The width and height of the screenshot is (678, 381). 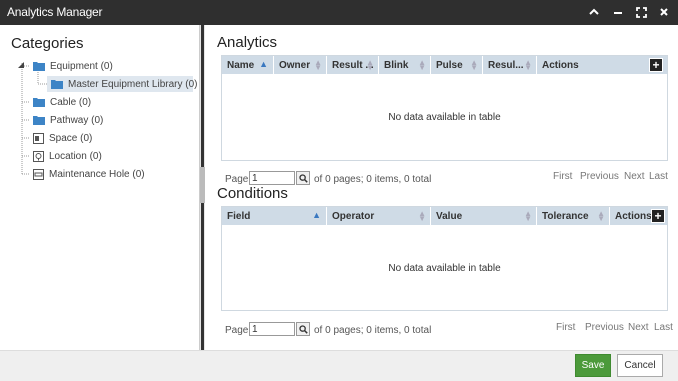 What do you see at coordinates (21, 67) in the screenshot?
I see `collapse-toggle-icon` at bounding box center [21, 67].